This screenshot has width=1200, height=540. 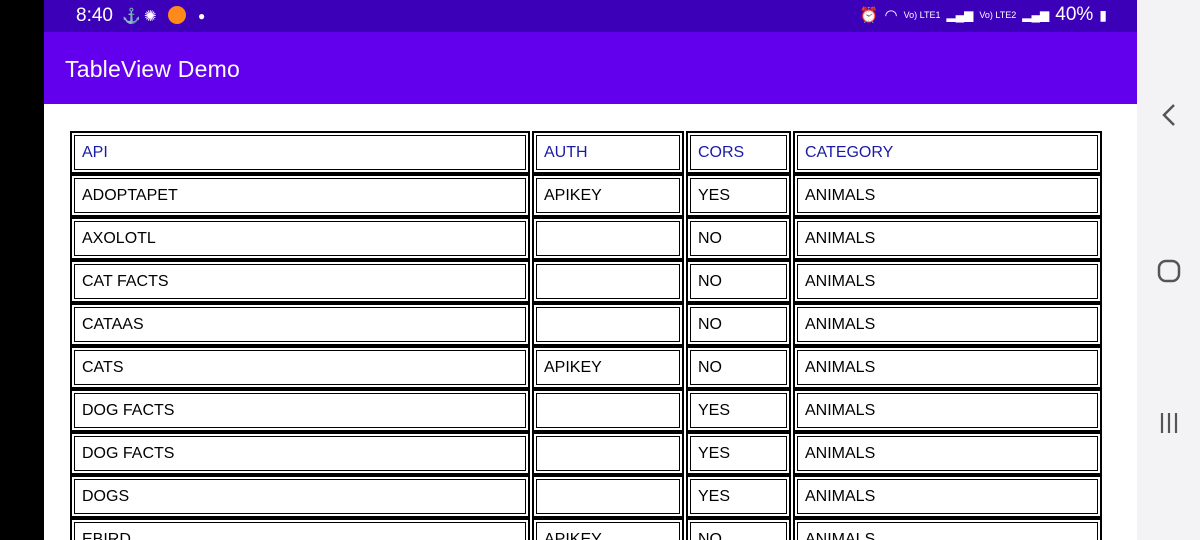 I want to click on cell-api: AXOLOTL, so click(x=300, y=238).